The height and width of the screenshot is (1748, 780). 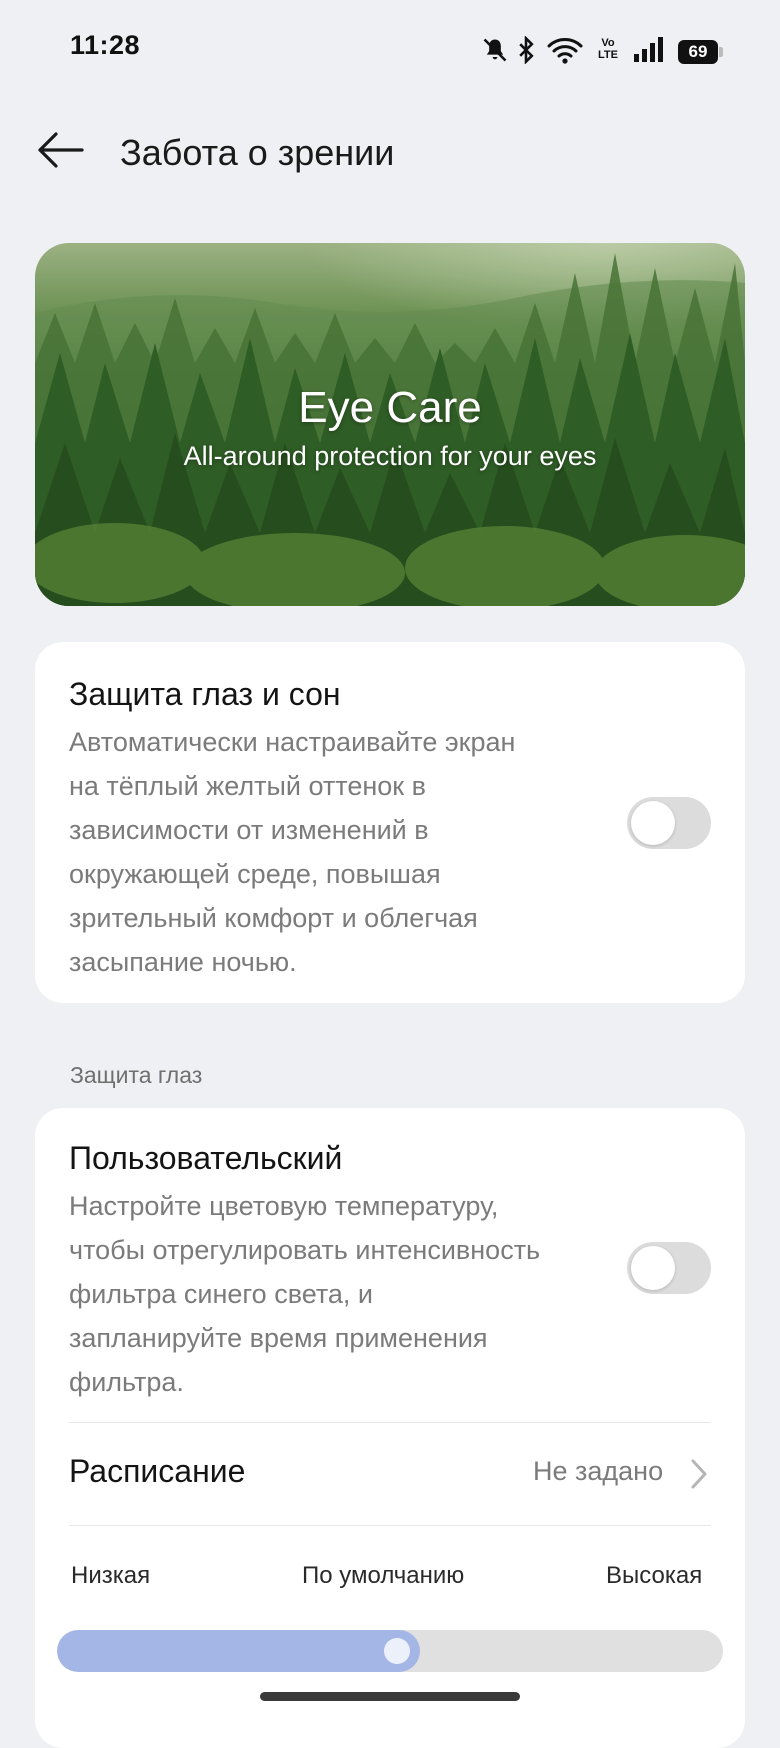 What do you see at coordinates (111, 1575) in the screenshot?
I see `intensity-low-label: Низкая` at bounding box center [111, 1575].